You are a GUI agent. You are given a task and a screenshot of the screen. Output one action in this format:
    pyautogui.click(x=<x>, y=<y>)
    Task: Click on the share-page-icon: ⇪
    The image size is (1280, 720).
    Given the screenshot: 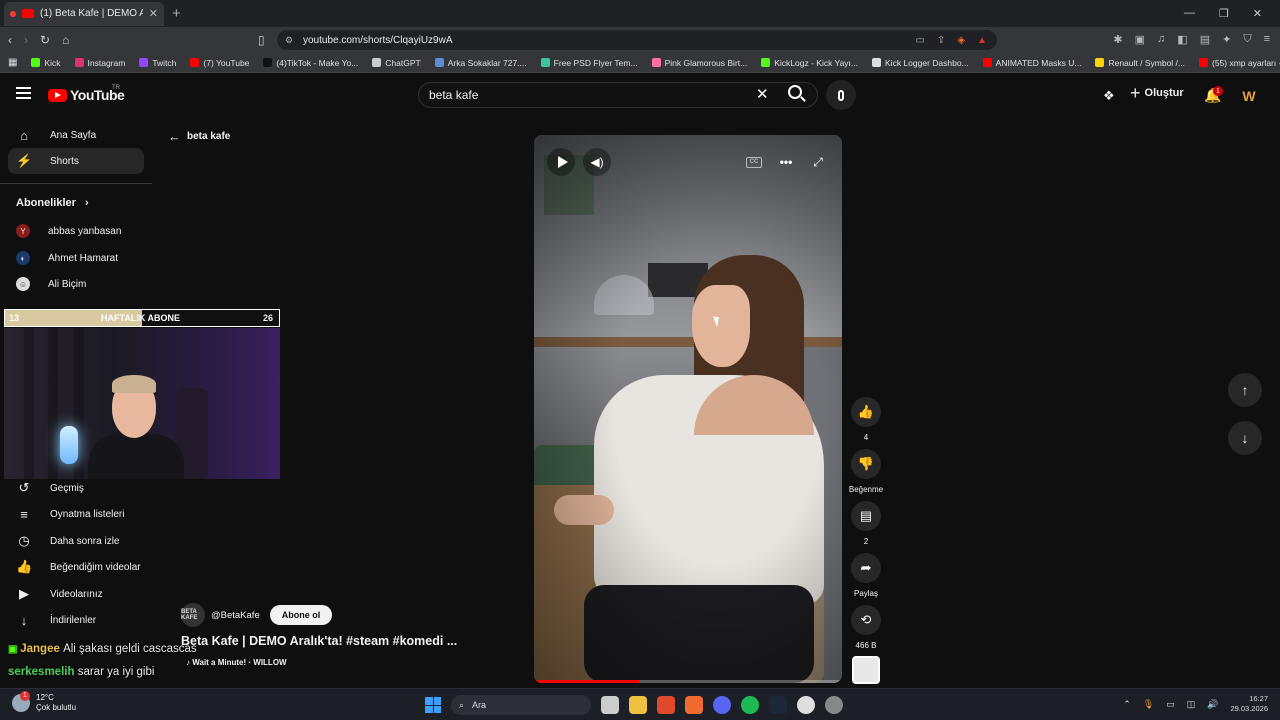 What is the action you would take?
    pyautogui.click(x=941, y=40)
    